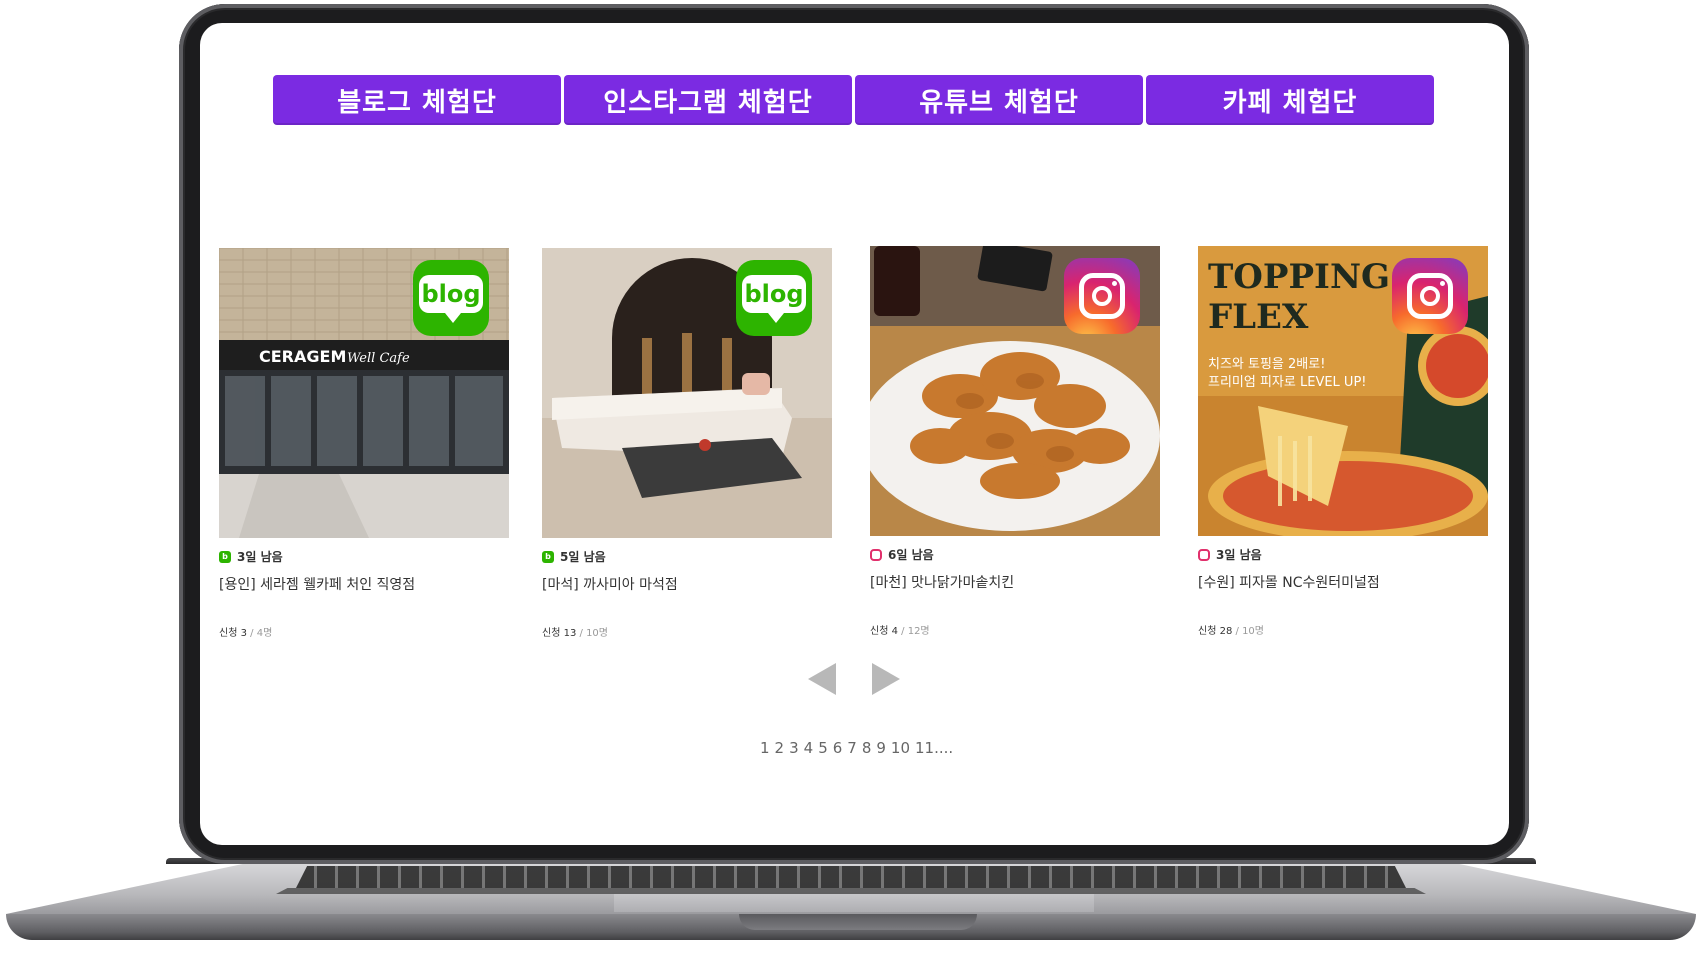 The width and height of the screenshot is (1703, 959). What do you see at coordinates (854, 679) in the screenshot?
I see `carousel-arrows` at bounding box center [854, 679].